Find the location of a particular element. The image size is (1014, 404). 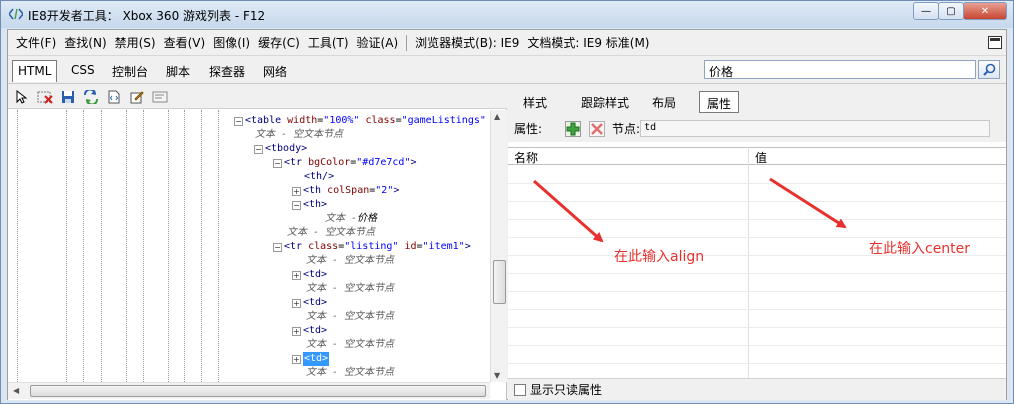

minimize-icon: — is located at coordinates (926, 11).